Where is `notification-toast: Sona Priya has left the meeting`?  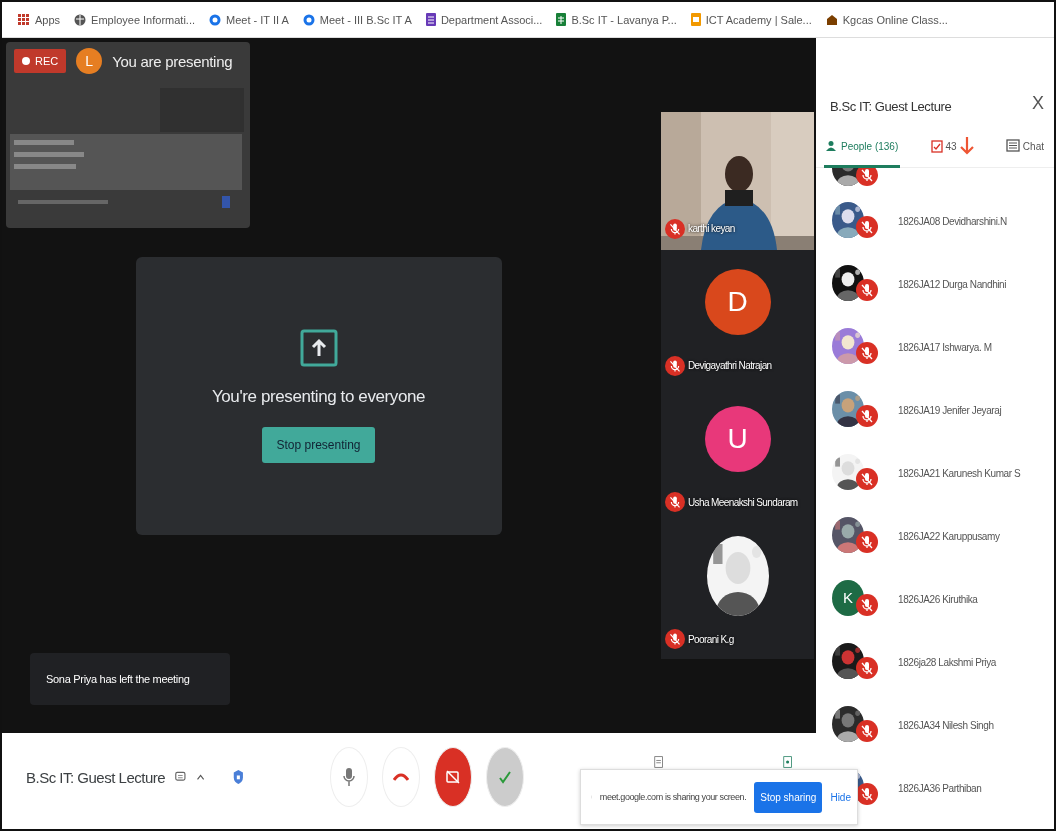
notification-toast: Sona Priya has left the meeting is located at coordinates (130, 679).